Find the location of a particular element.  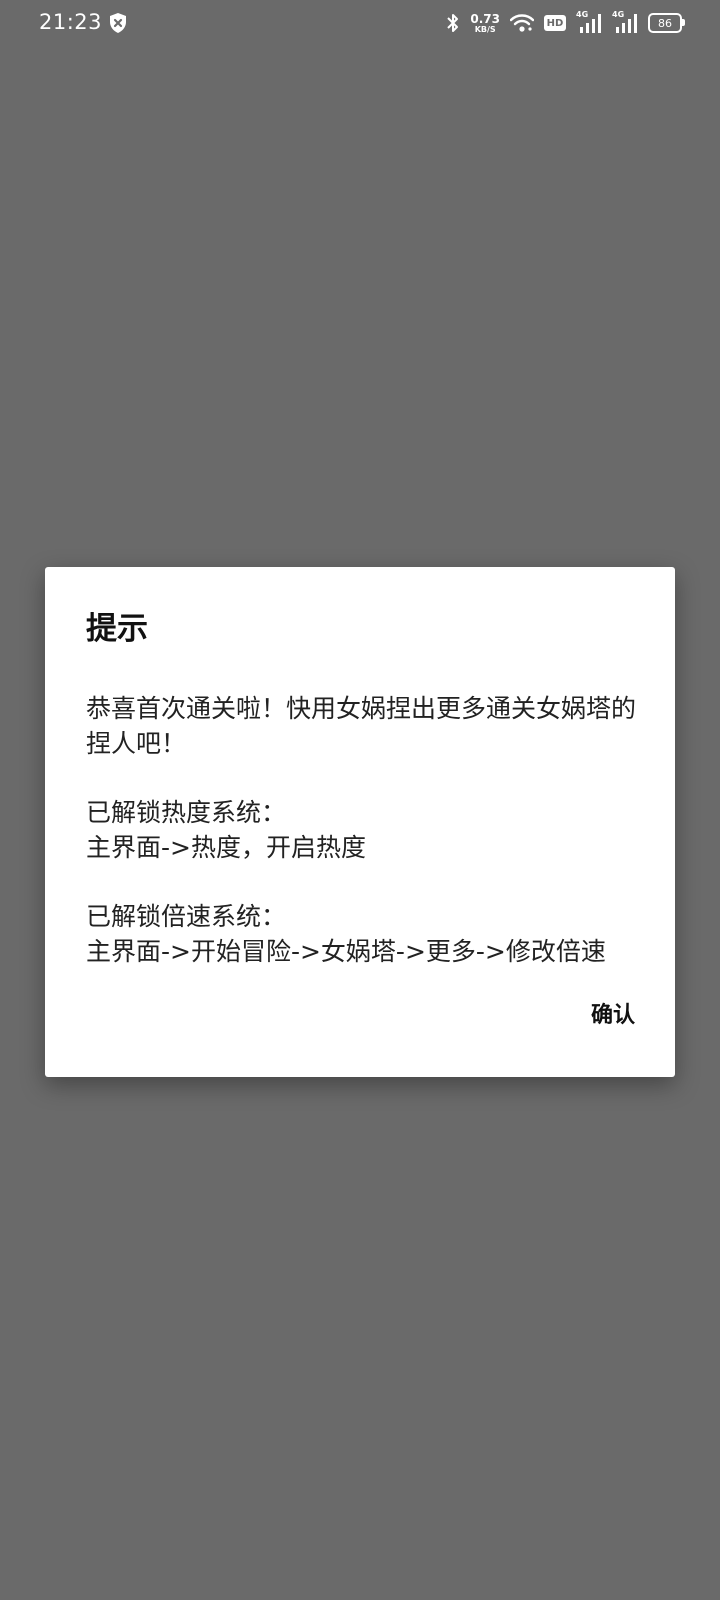

signal-sim2: 4G is located at coordinates (625, 22).